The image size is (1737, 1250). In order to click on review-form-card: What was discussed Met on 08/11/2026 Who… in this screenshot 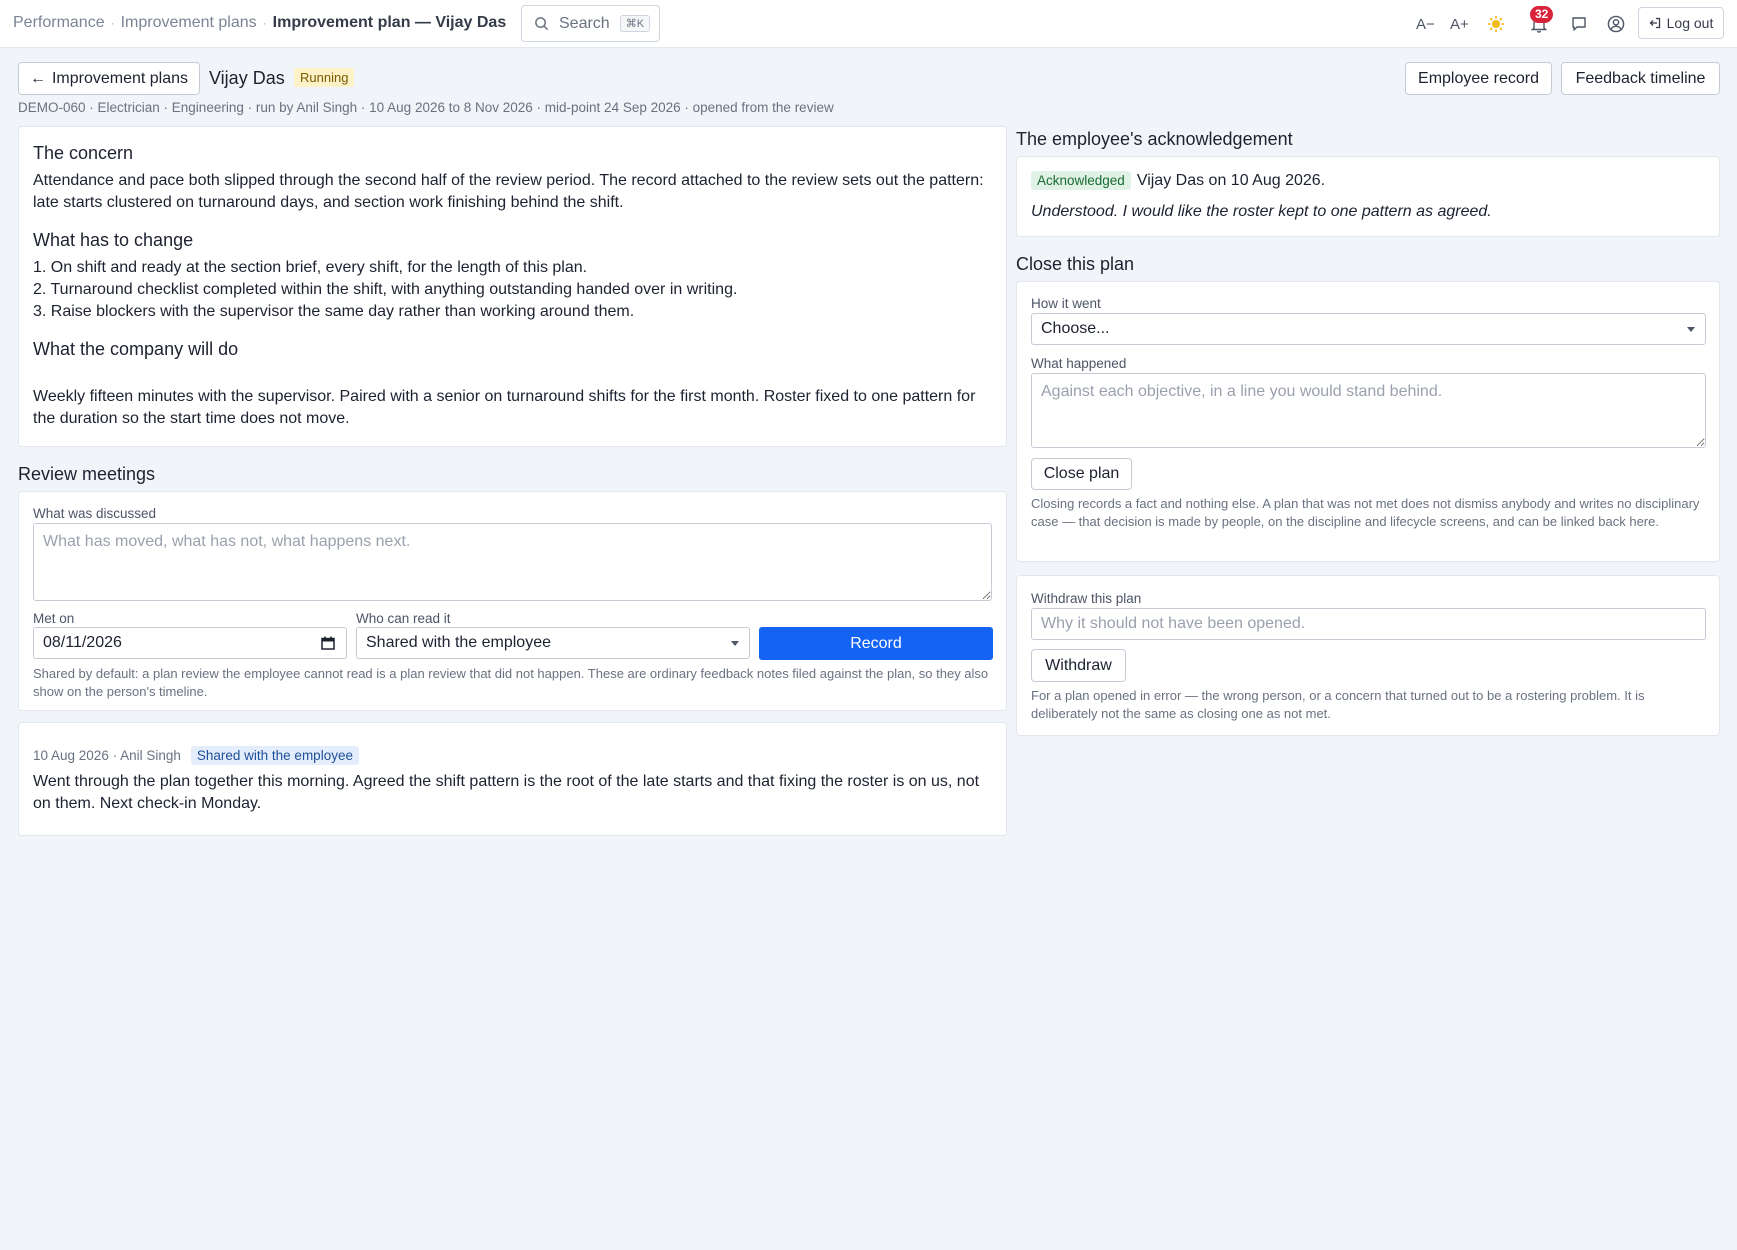, I will do `click(512, 601)`.